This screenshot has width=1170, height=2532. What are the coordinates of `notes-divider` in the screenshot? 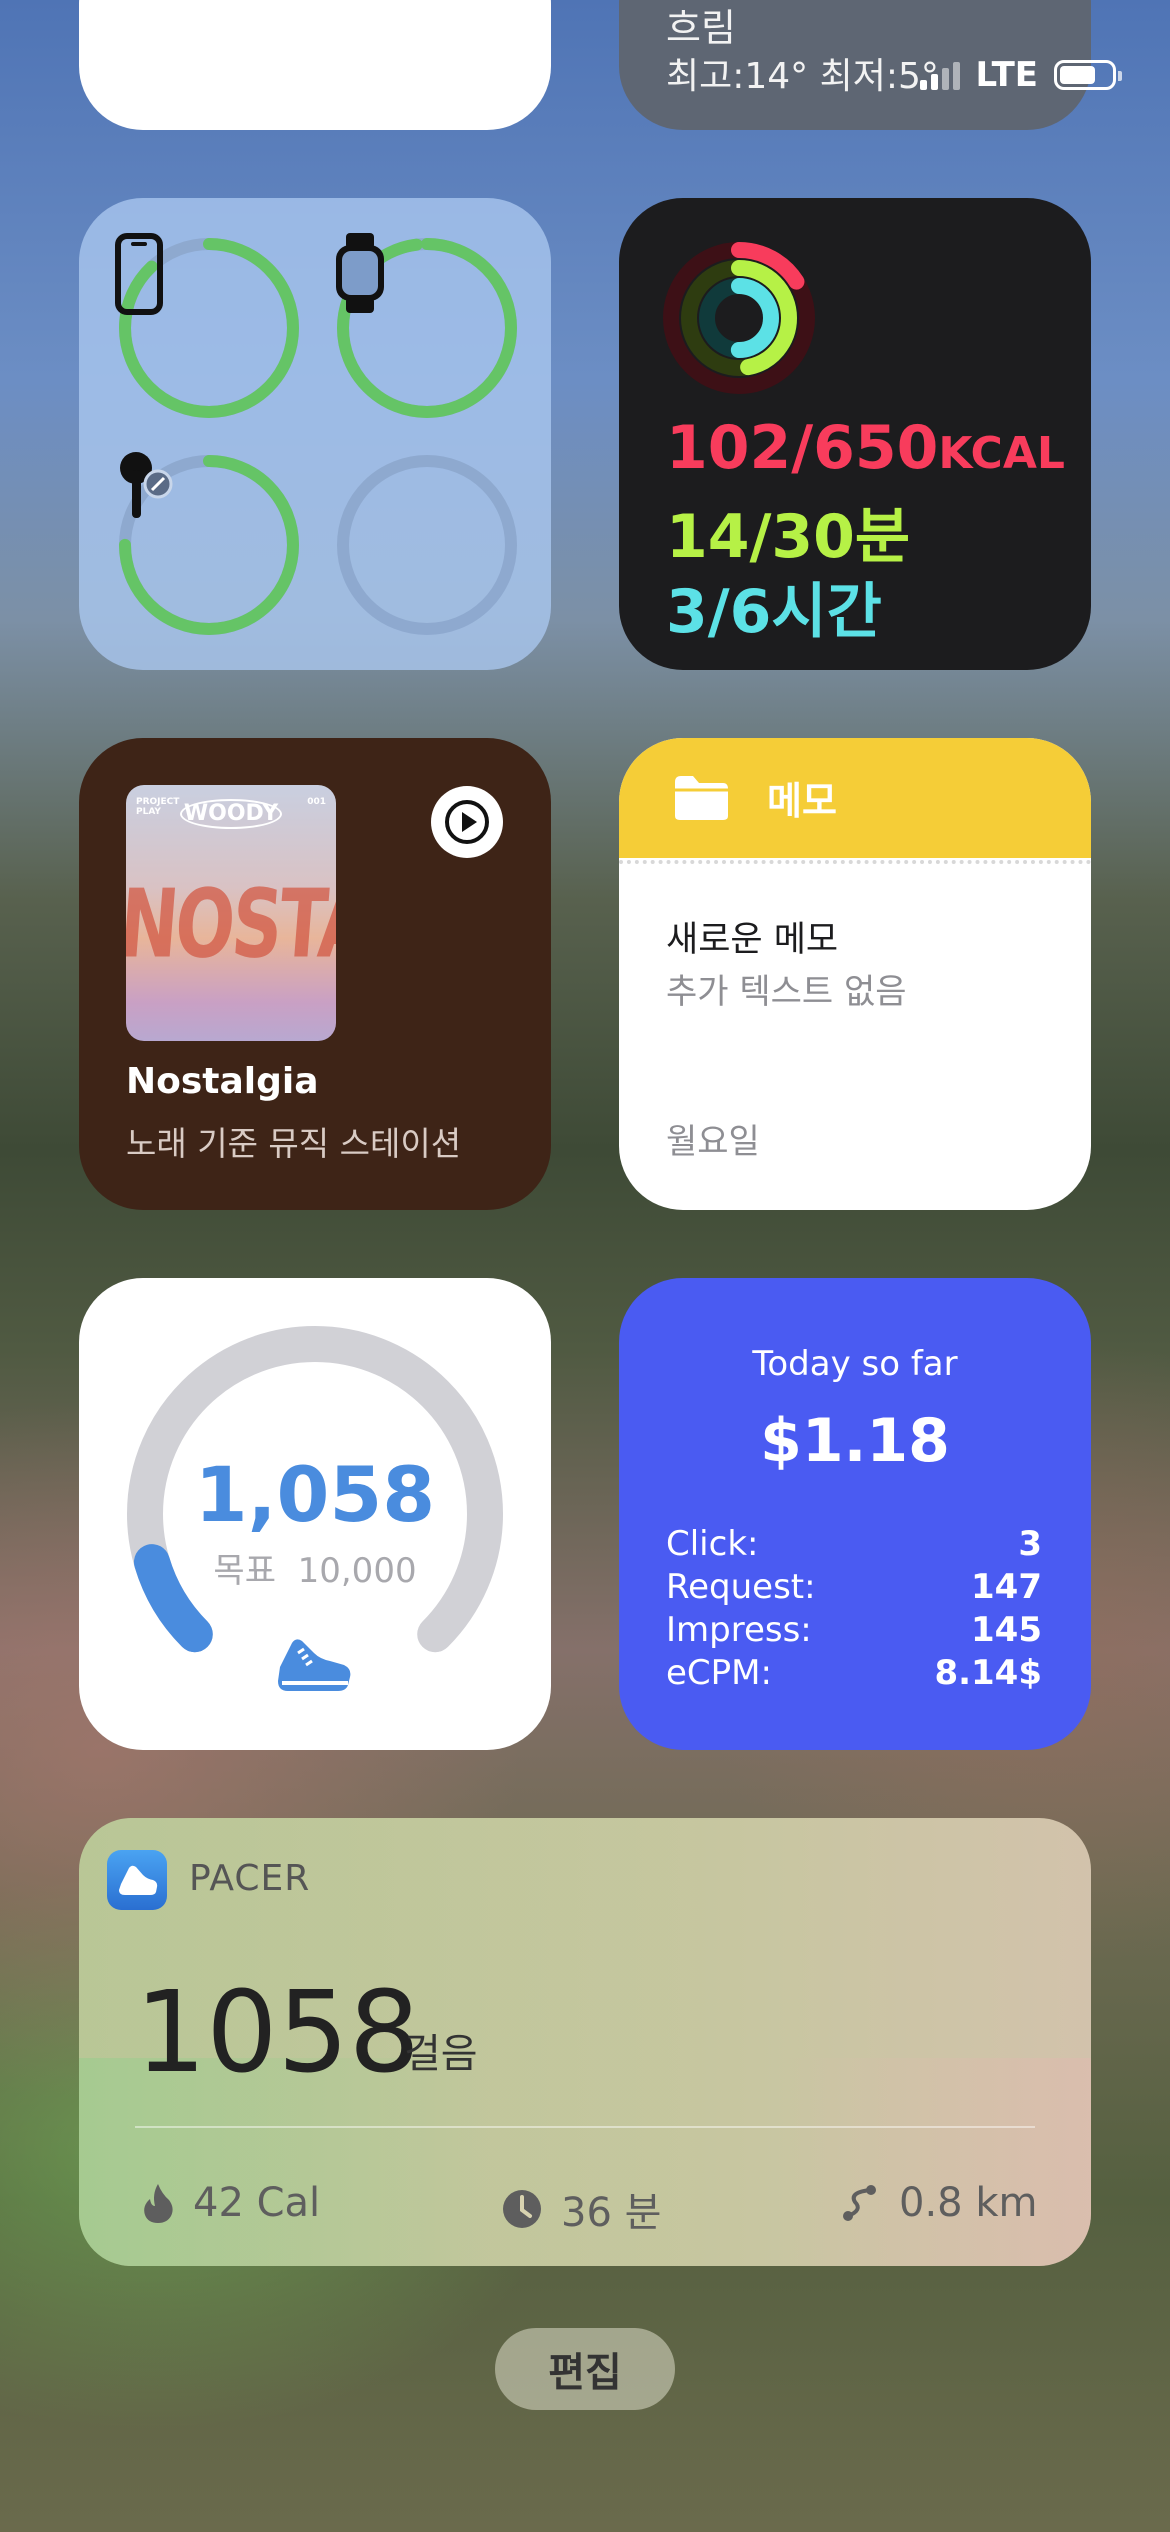 It's located at (855, 862).